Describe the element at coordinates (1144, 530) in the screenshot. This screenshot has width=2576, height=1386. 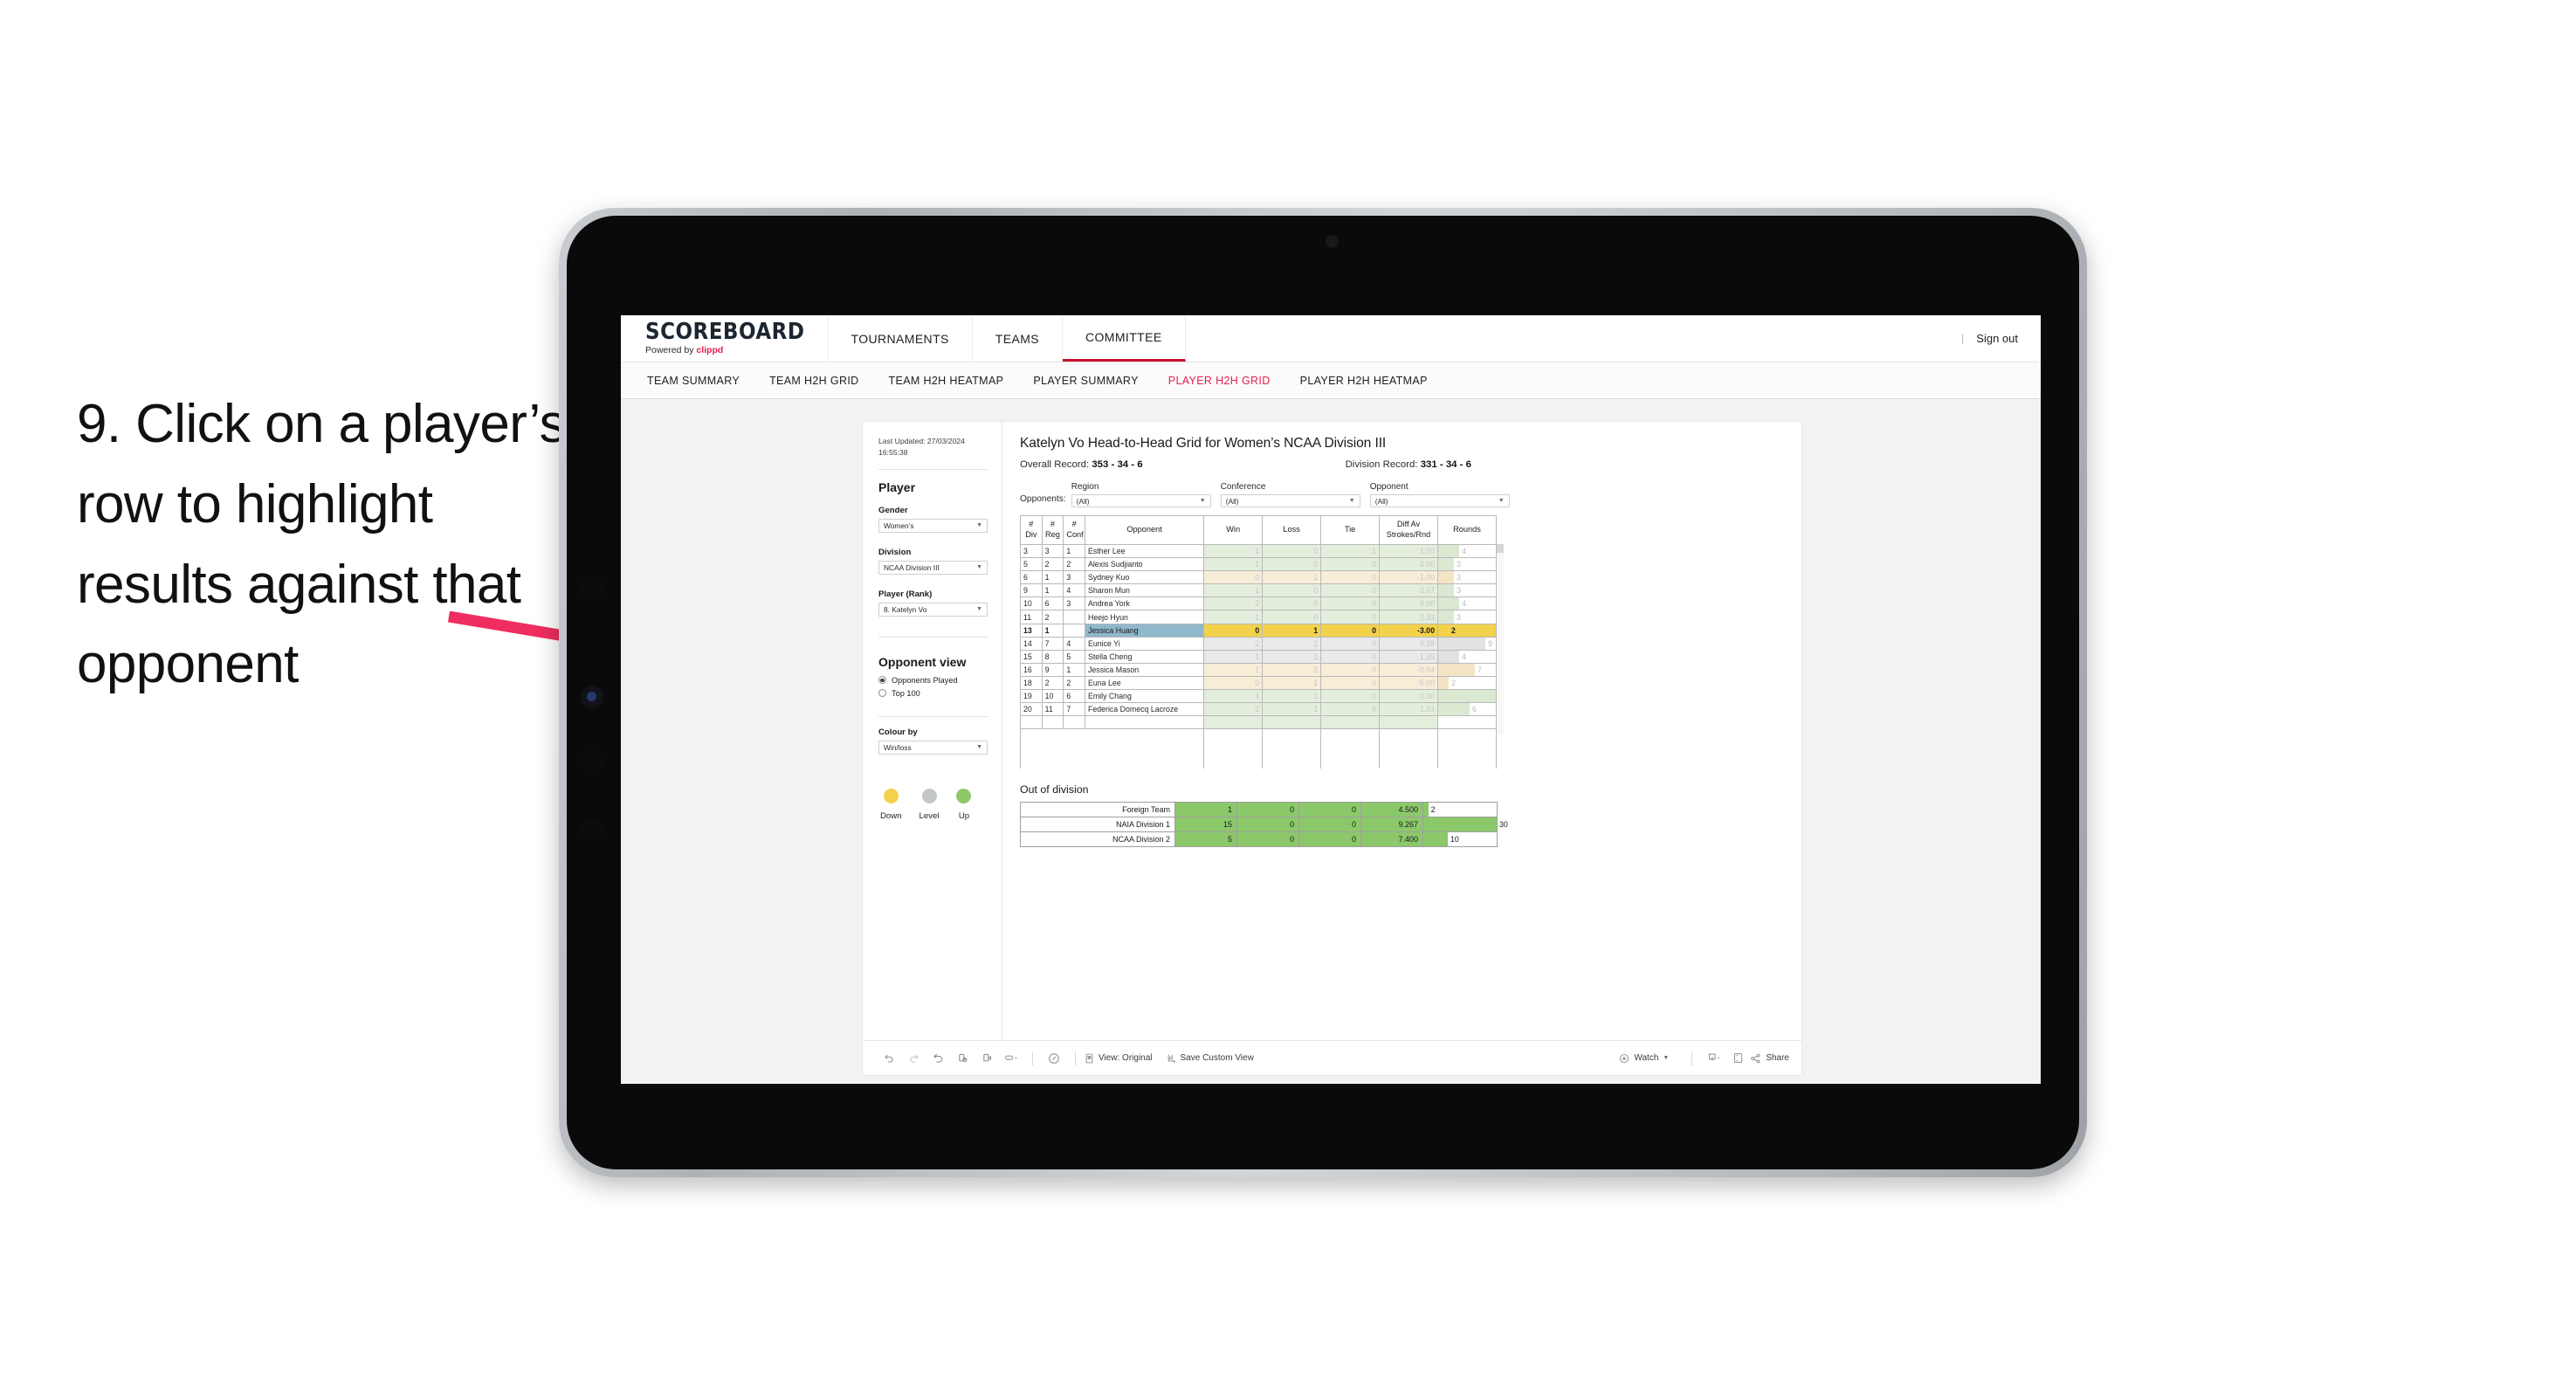
I see `col-header-opponent: Opponent` at that location.